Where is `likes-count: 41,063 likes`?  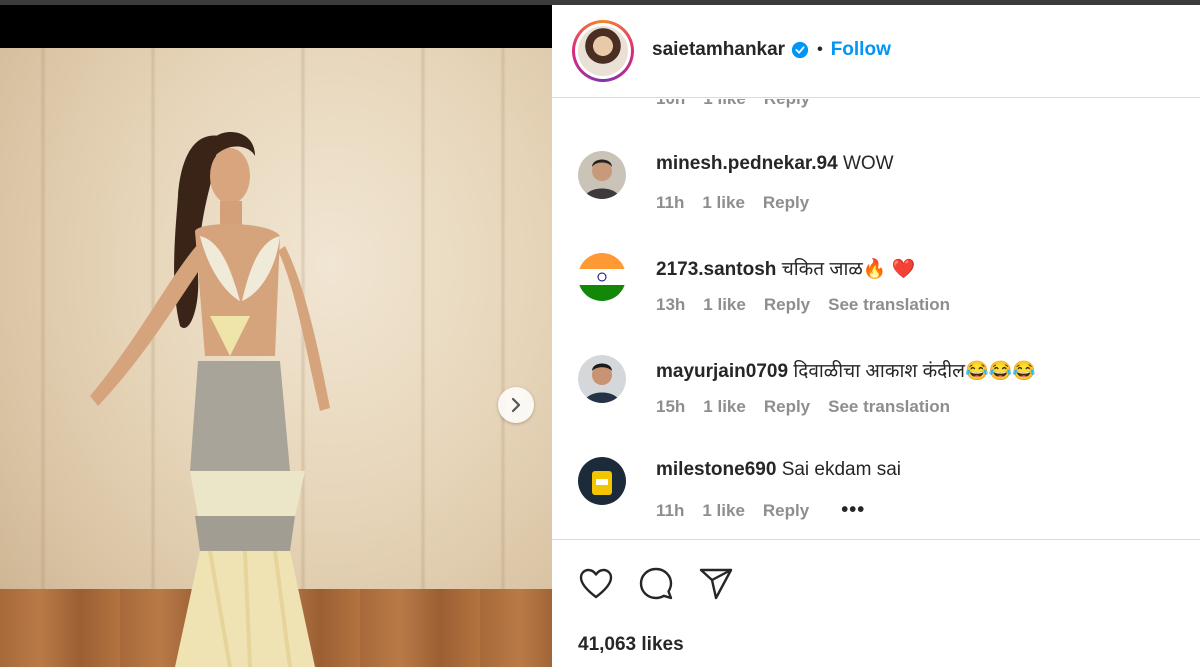 likes-count: 41,063 likes is located at coordinates (631, 645).